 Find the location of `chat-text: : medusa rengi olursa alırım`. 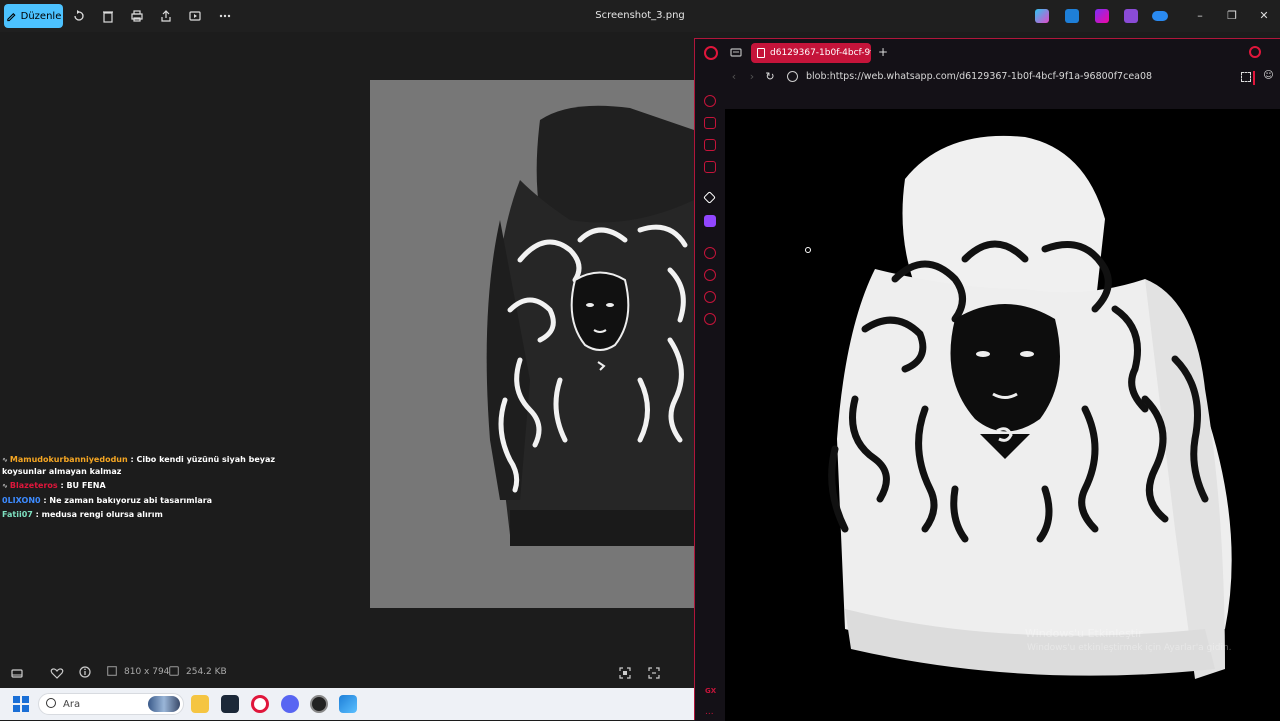

chat-text: : medusa rengi olursa alırım is located at coordinates (99, 514).